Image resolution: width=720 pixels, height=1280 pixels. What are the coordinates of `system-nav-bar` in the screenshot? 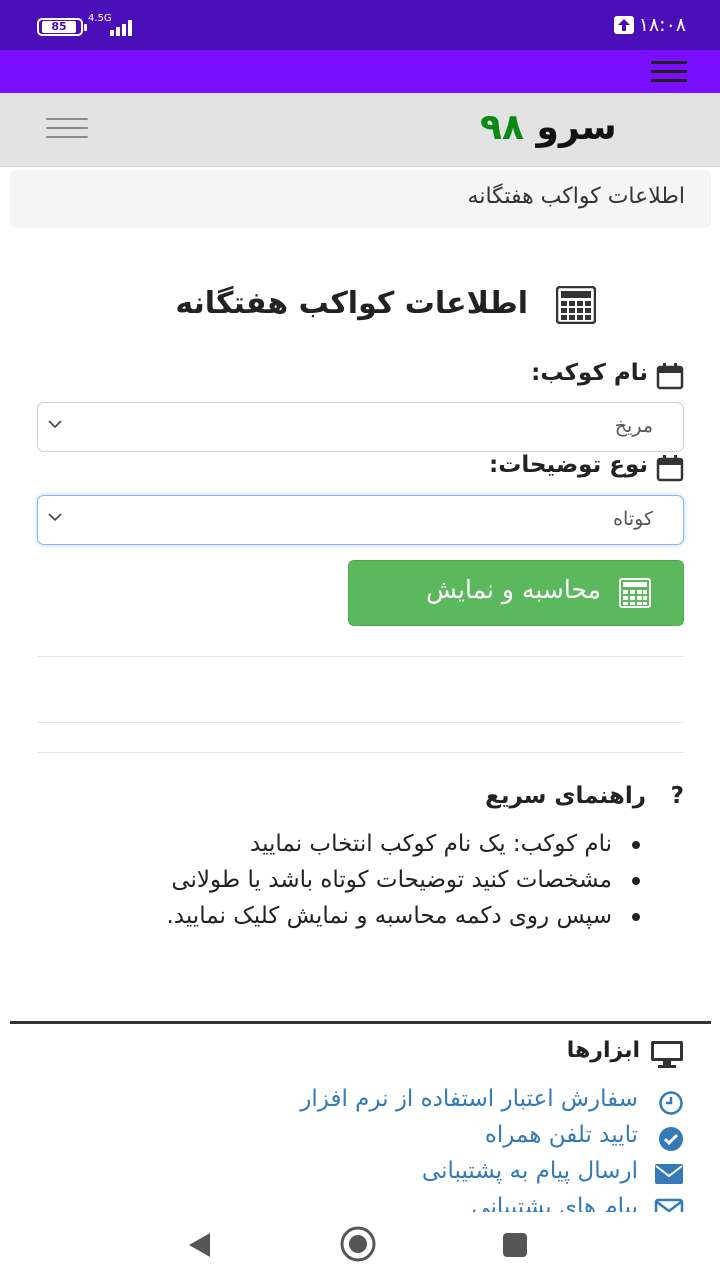 It's located at (360, 1246).